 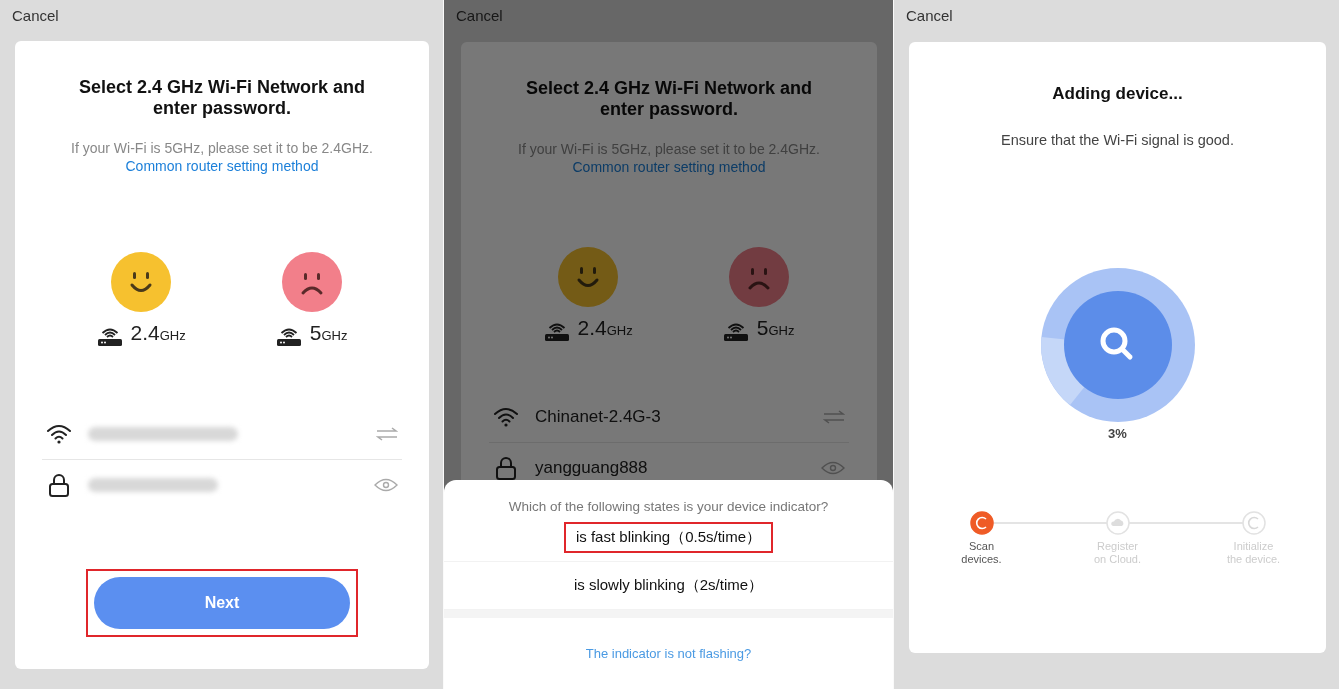 I want to click on help-link: The indicator is not flashing?, so click(x=668, y=653).